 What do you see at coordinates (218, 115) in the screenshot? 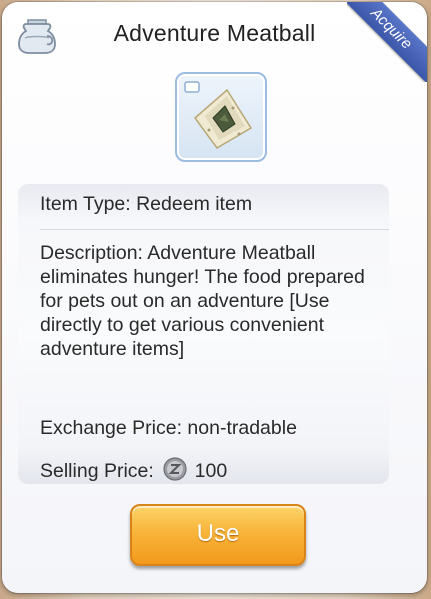
I see `meatball-icon` at bounding box center [218, 115].